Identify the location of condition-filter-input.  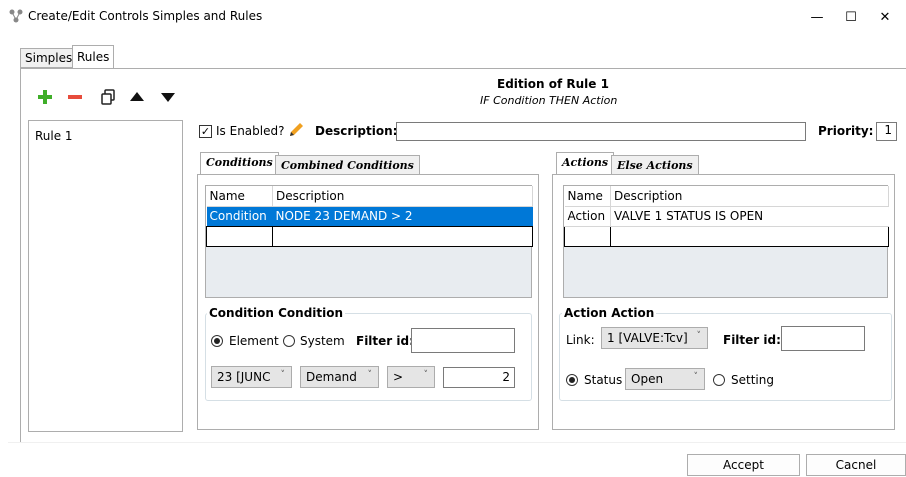
(463, 340).